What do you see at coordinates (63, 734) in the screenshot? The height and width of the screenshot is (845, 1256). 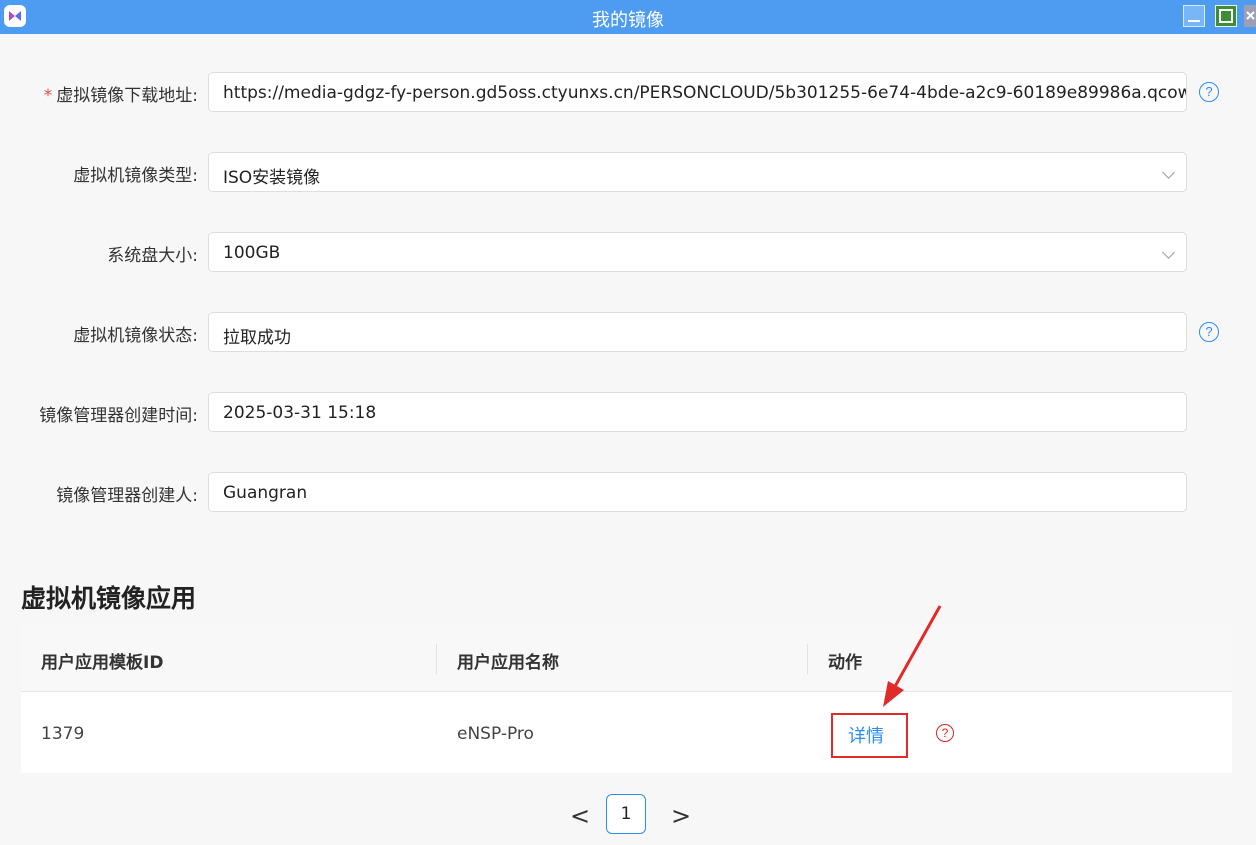 I see `template-id-cell: 1379` at bounding box center [63, 734].